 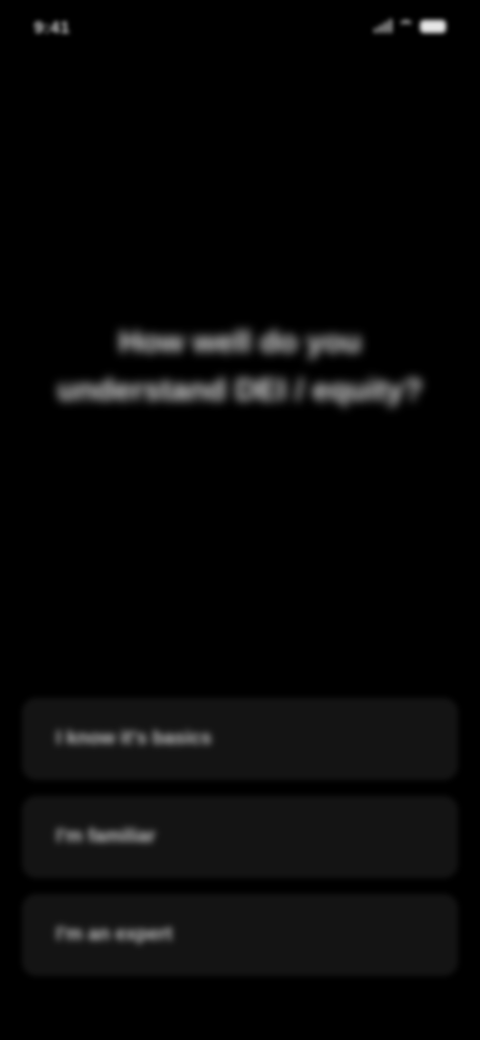 I want to click on answer-option-label: I'm familiar, so click(x=106, y=836).